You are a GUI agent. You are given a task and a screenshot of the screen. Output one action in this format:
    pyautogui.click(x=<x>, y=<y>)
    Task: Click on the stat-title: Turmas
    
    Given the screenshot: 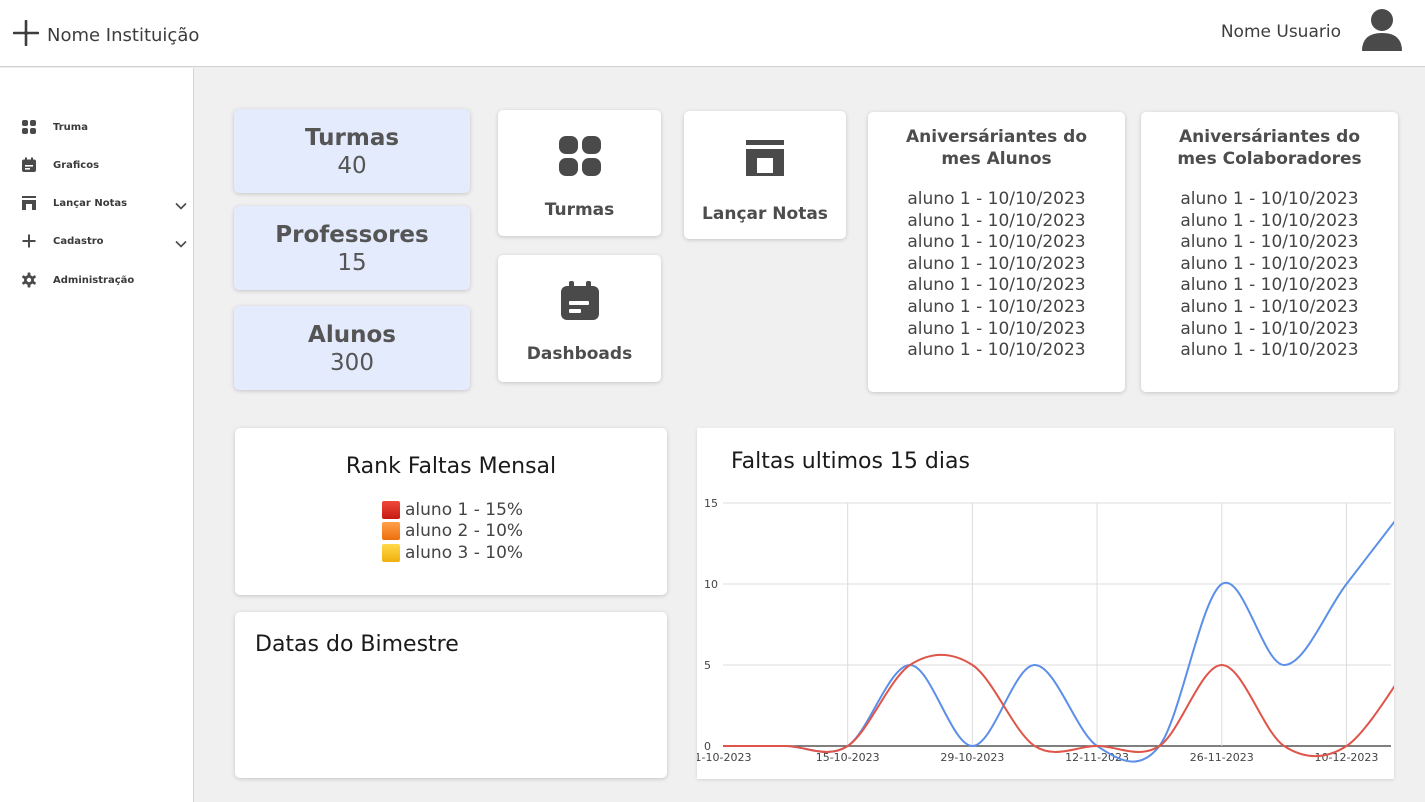 What is the action you would take?
    pyautogui.click(x=352, y=138)
    